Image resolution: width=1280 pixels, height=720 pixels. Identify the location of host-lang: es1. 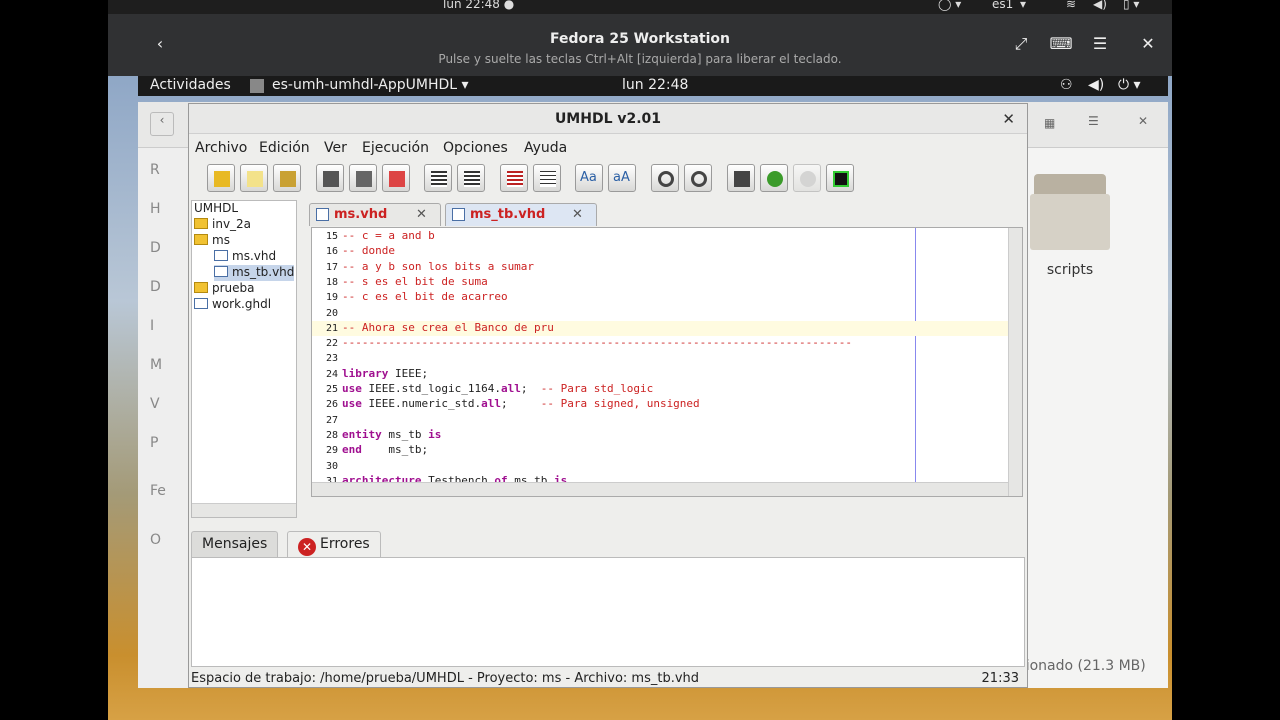
(1002, 5).